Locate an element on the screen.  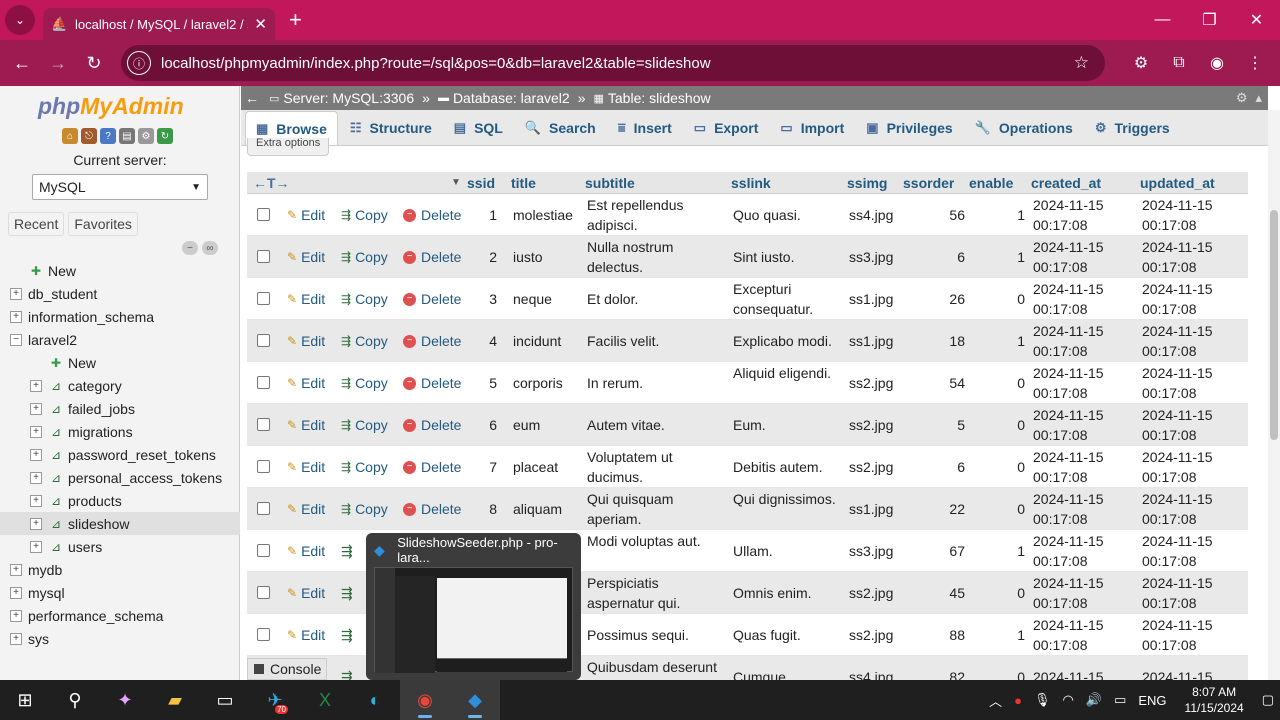
search-icon: ⚲ is located at coordinates (75, 700).